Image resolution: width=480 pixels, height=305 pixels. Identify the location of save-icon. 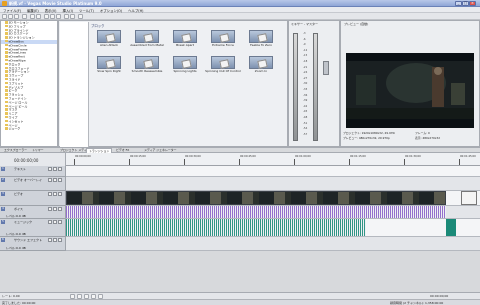
(16, 16).